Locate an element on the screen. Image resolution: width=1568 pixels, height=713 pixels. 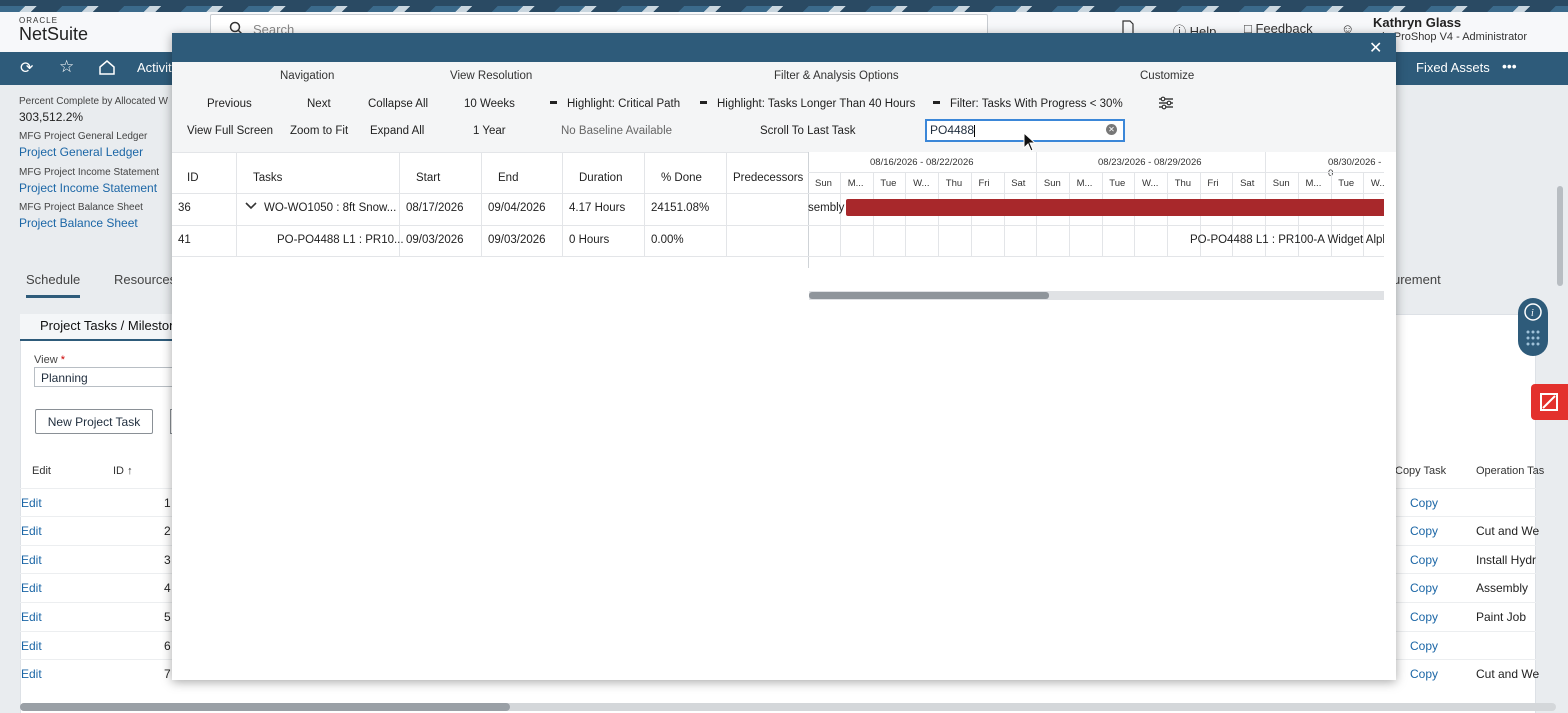
collapse-all-button: Collapse All is located at coordinates (398, 104).